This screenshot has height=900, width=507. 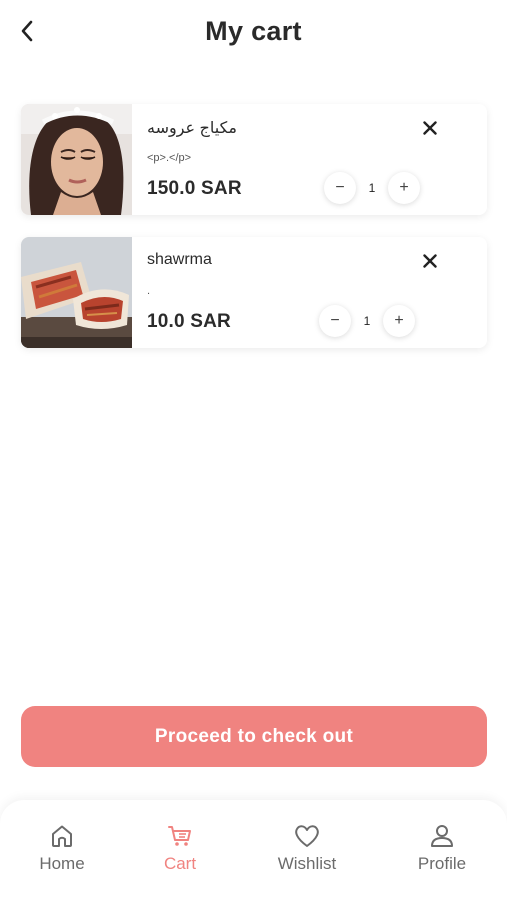 I want to click on home-icon, so click(x=62, y=836).